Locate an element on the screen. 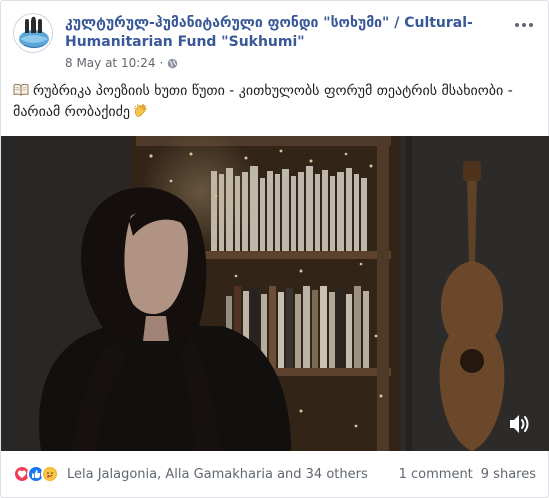 This screenshot has width=549, height=498. engagement-counts: 1 comment 9 shares is located at coordinates (467, 474).